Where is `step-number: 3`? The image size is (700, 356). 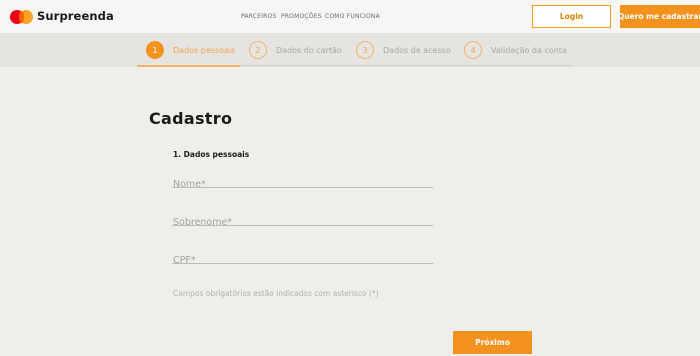
step-number: 3 is located at coordinates (365, 50).